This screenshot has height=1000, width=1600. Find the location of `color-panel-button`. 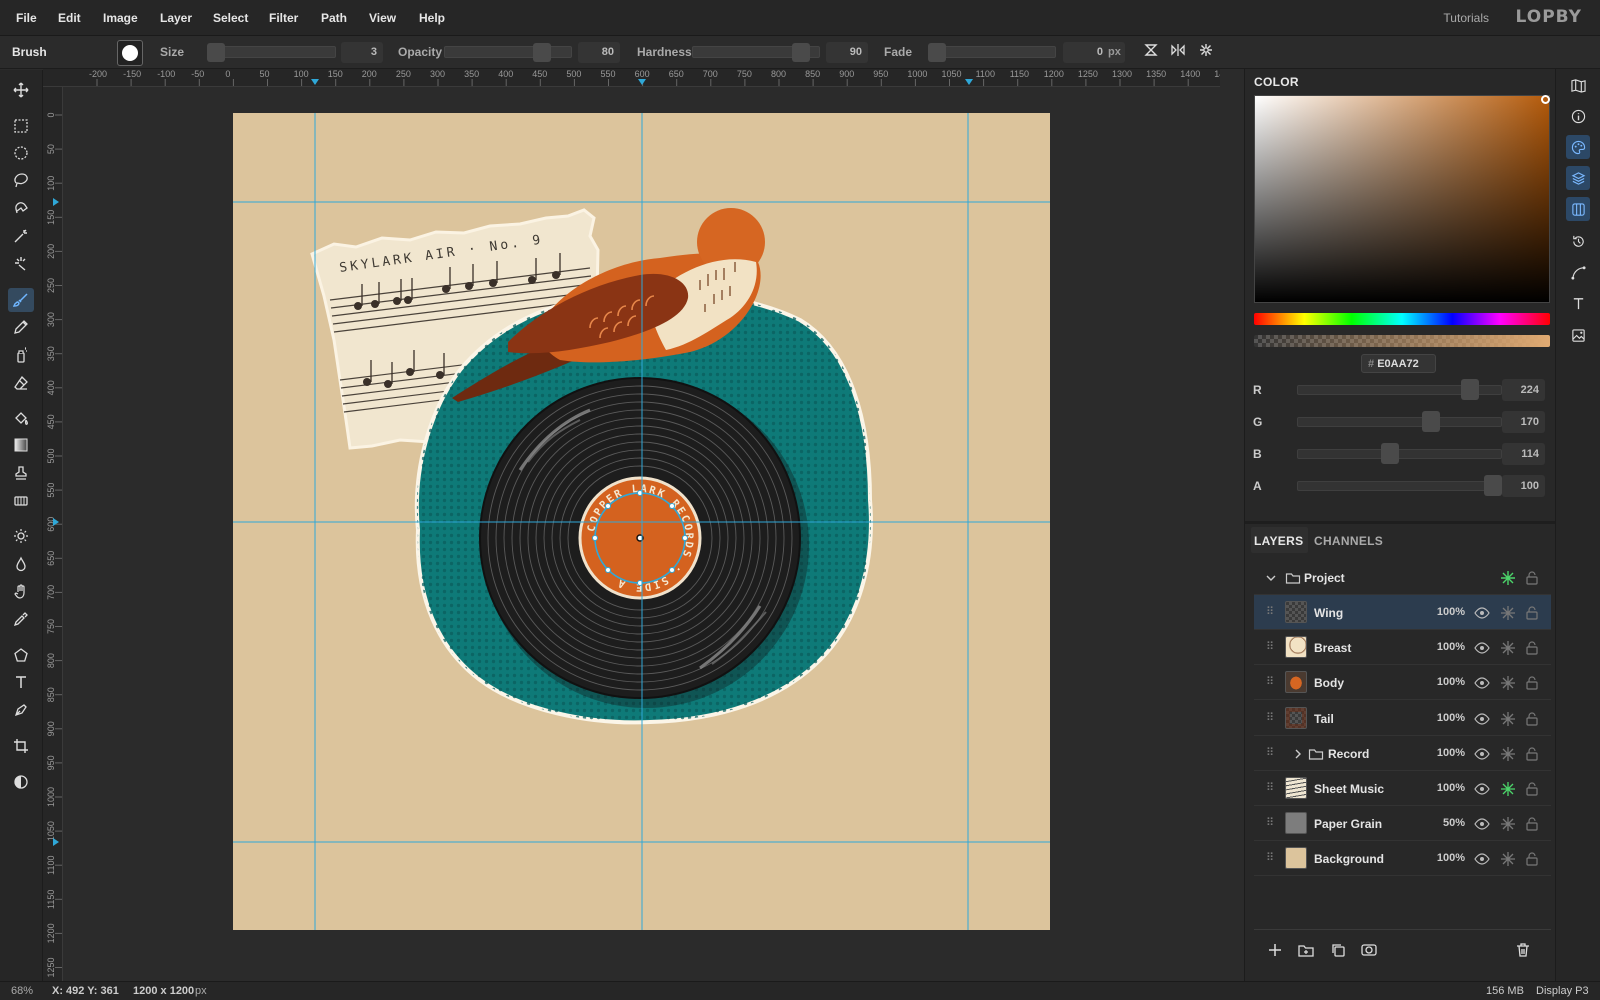

color-panel-button is located at coordinates (1578, 147).